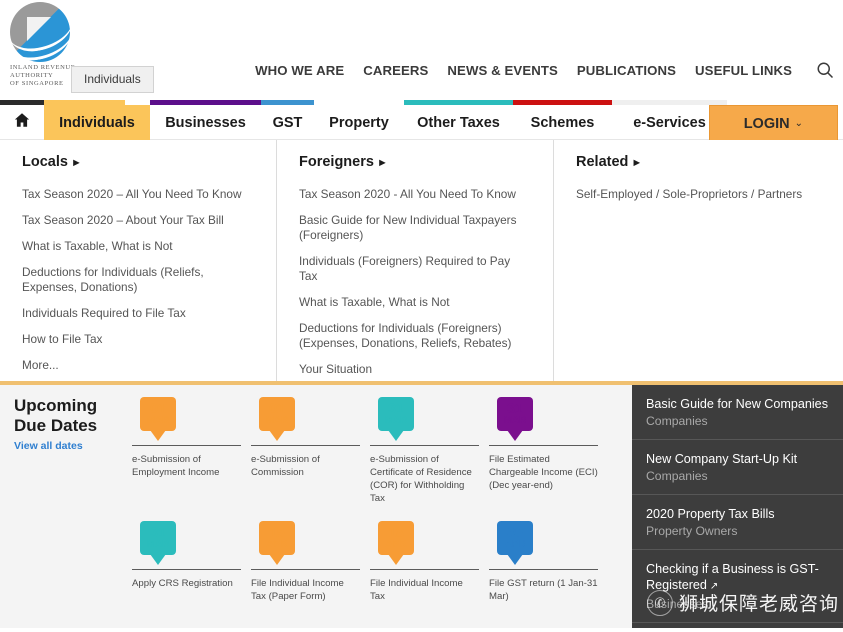 This screenshot has height=632, width=843. What do you see at coordinates (429, 562) in the screenshot?
I see `due-date-item: 18 APR File Individual Income Tax` at bounding box center [429, 562].